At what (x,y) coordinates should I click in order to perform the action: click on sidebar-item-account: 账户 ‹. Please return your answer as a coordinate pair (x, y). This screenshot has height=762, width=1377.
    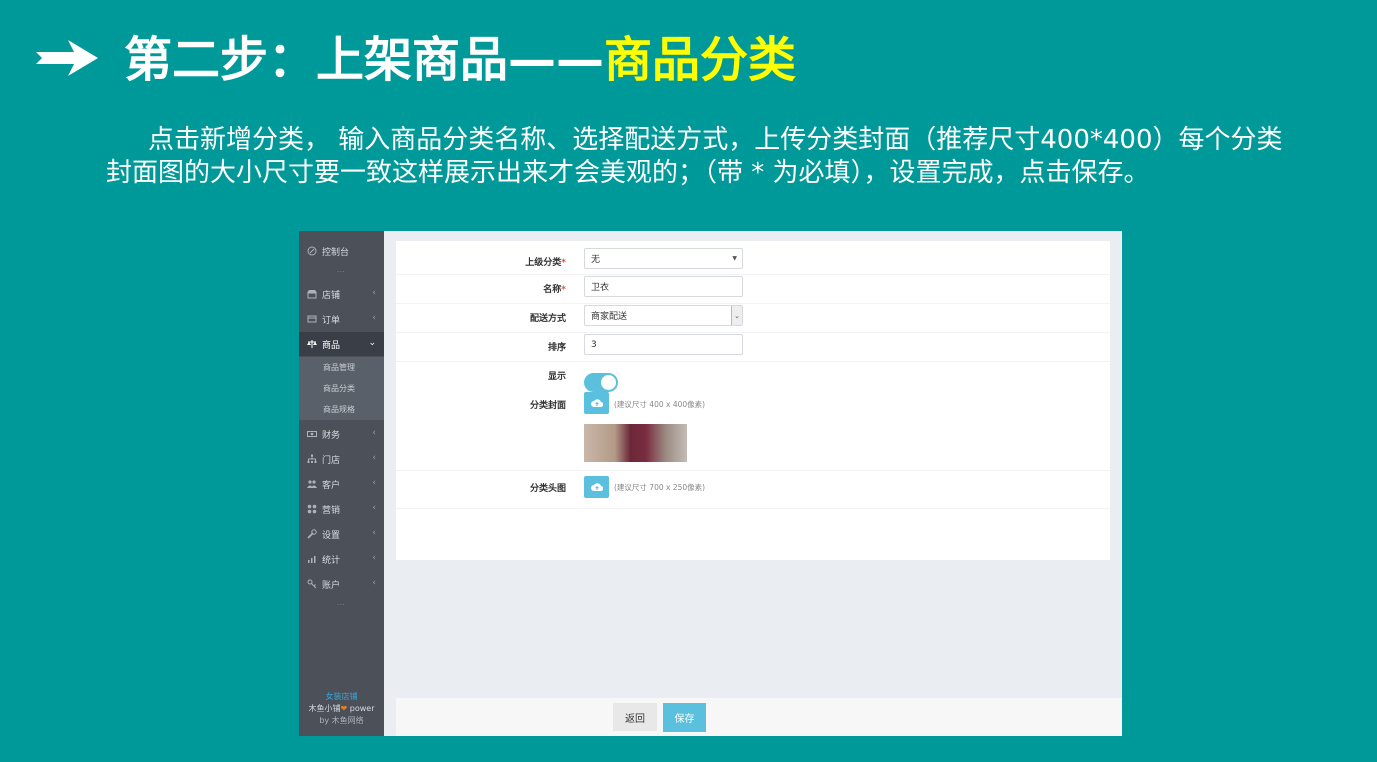
    Looking at the image, I should click on (341, 584).